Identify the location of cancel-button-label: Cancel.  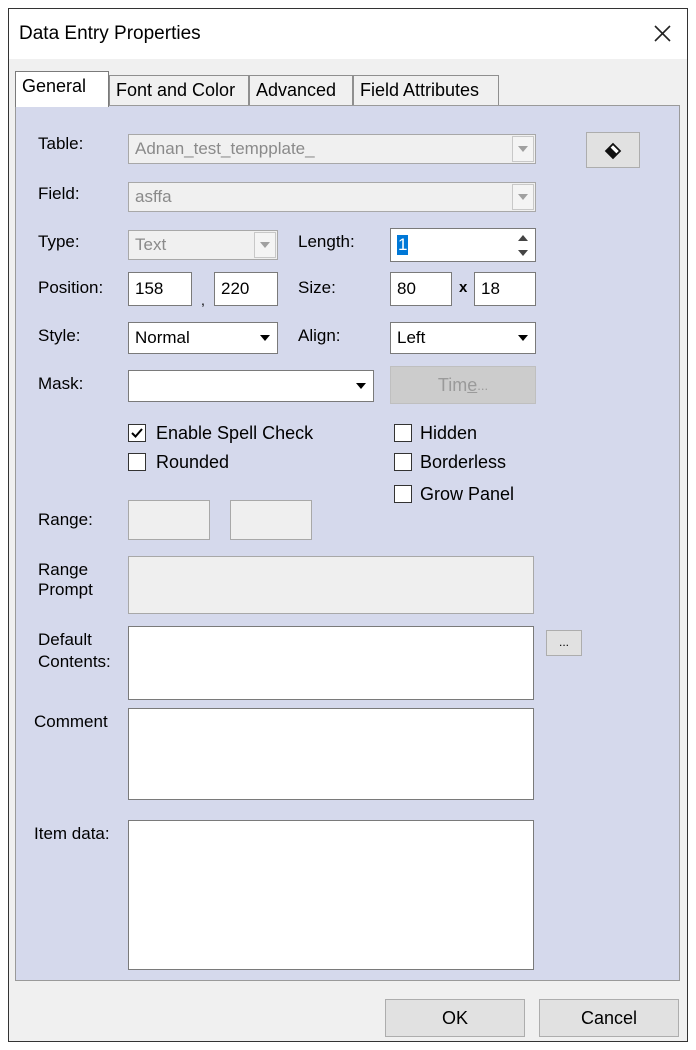
(609, 1017).